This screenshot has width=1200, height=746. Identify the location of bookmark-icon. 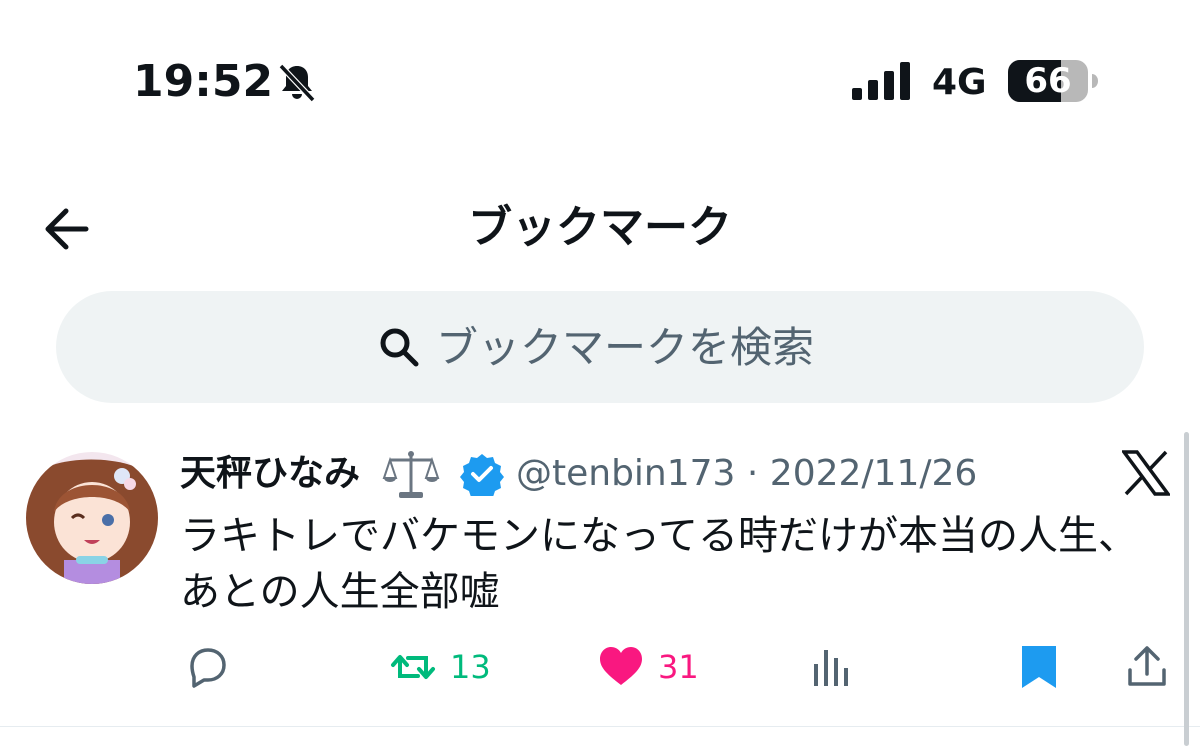
(1039, 667).